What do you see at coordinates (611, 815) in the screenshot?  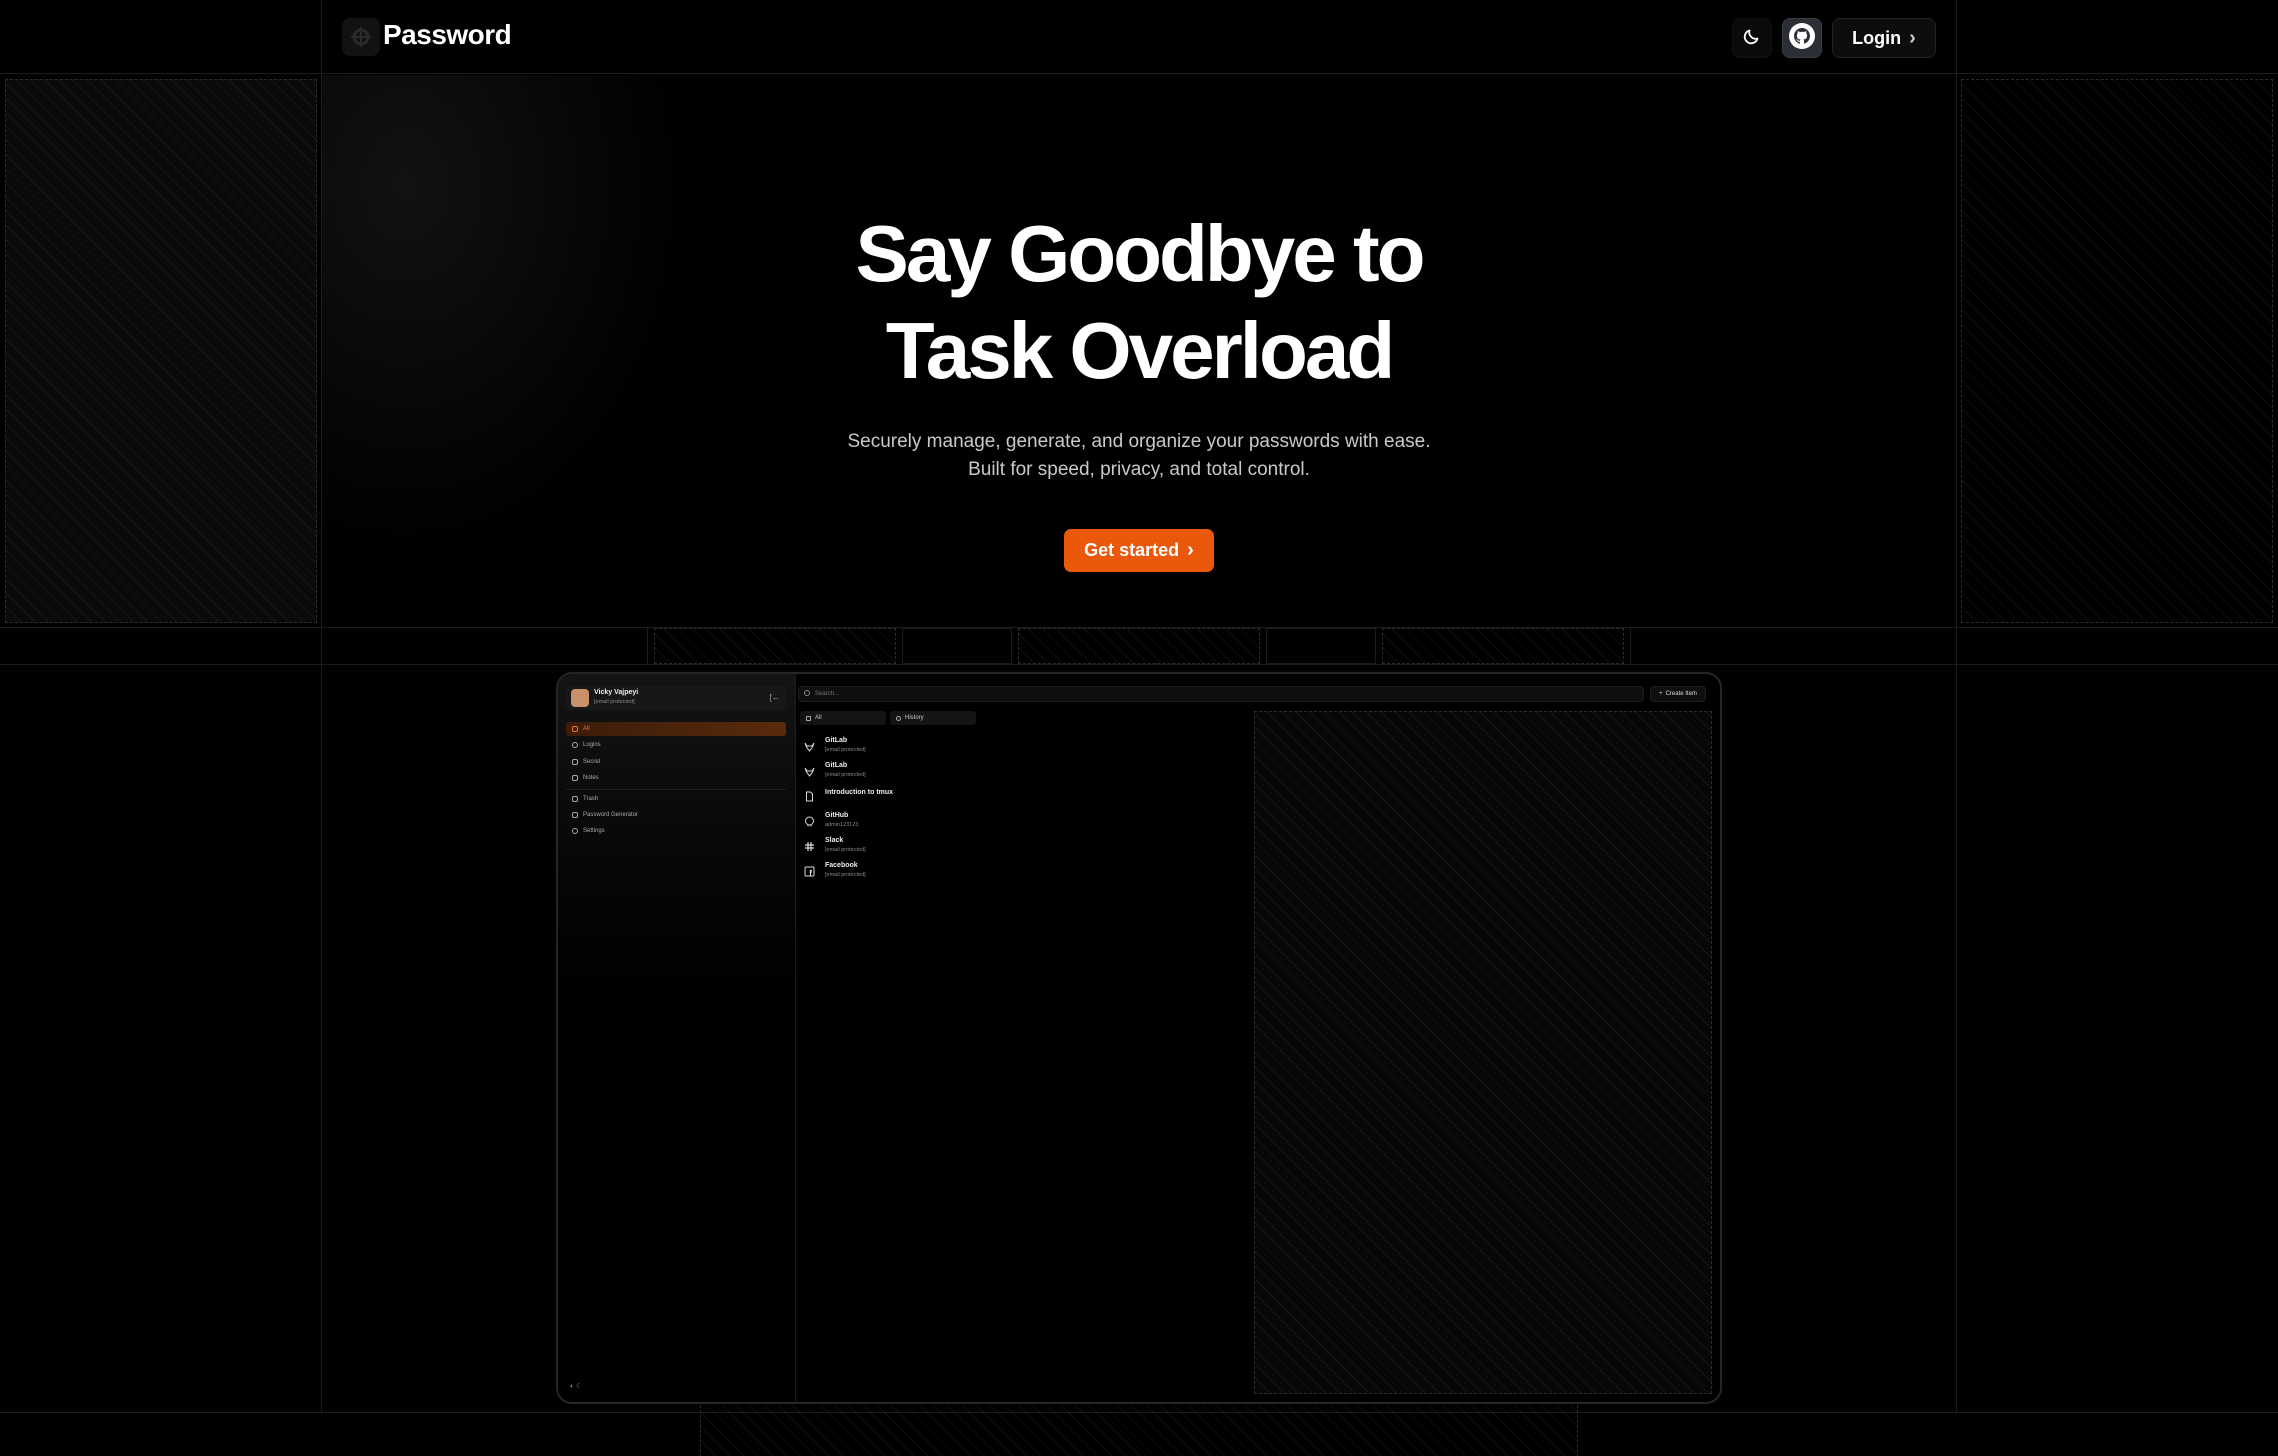 I see `preview-nav-label: Password Generator` at bounding box center [611, 815].